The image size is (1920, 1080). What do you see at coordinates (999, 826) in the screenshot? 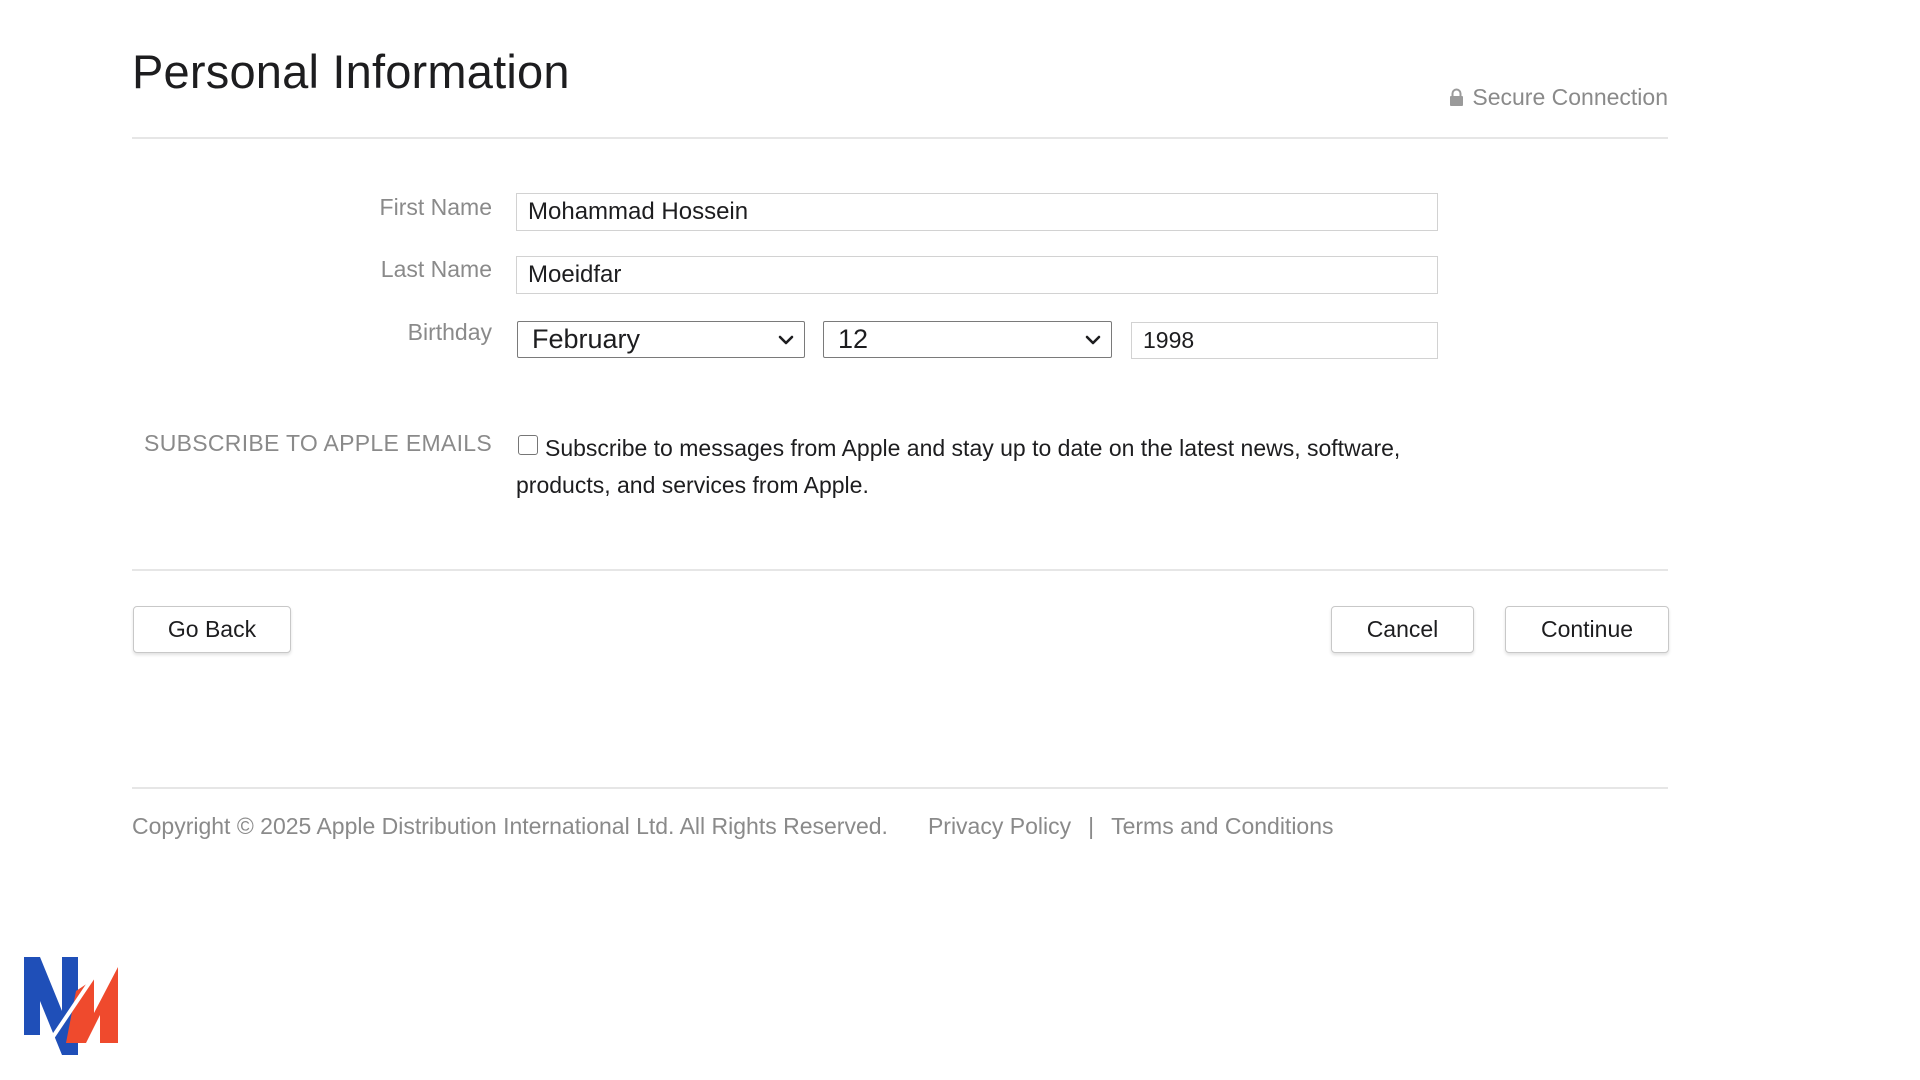
I see `privacy-policy-link: Privacy Policy` at bounding box center [999, 826].